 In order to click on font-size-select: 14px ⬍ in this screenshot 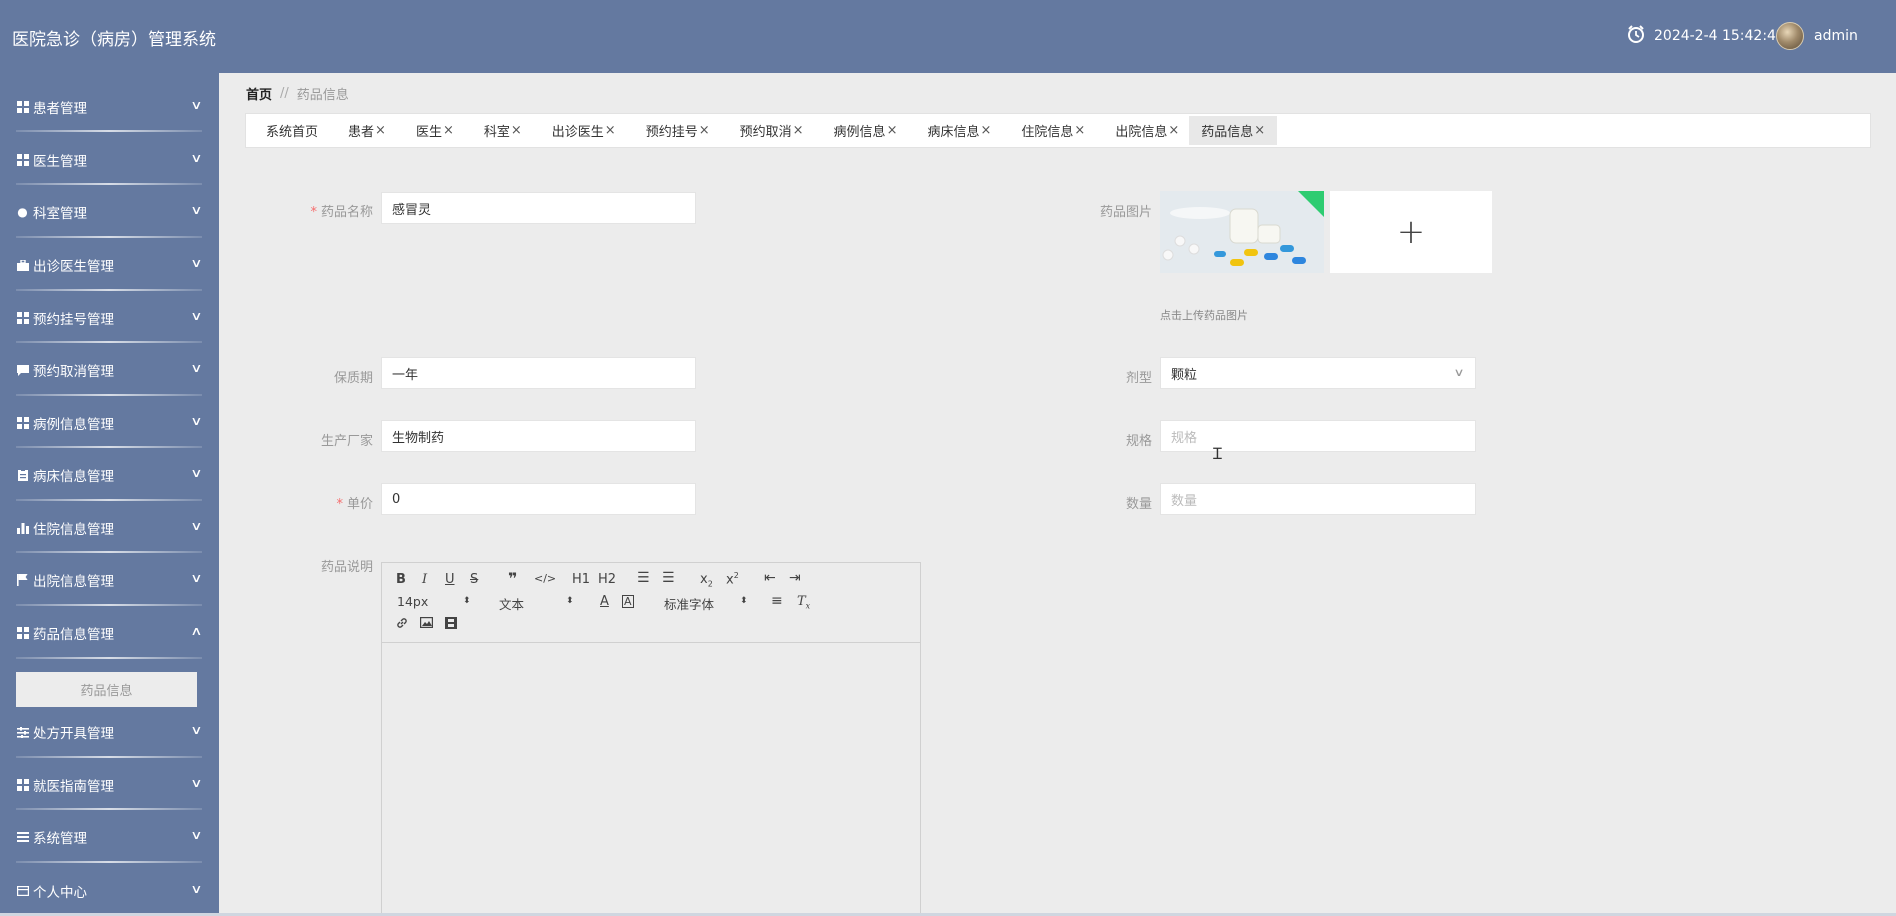, I will do `click(434, 601)`.